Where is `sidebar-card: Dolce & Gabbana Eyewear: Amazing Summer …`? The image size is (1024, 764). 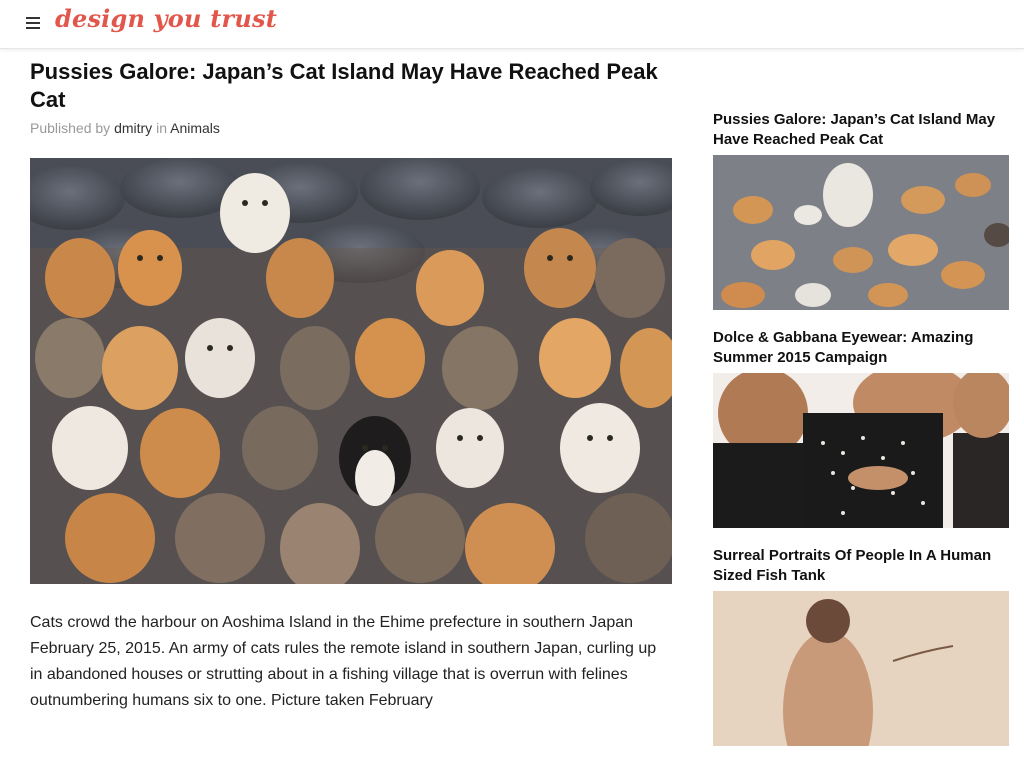 sidebar-card: Dolce & Gabbana Eyewear: Amazing Summer … is located at coordinates (861, 428).